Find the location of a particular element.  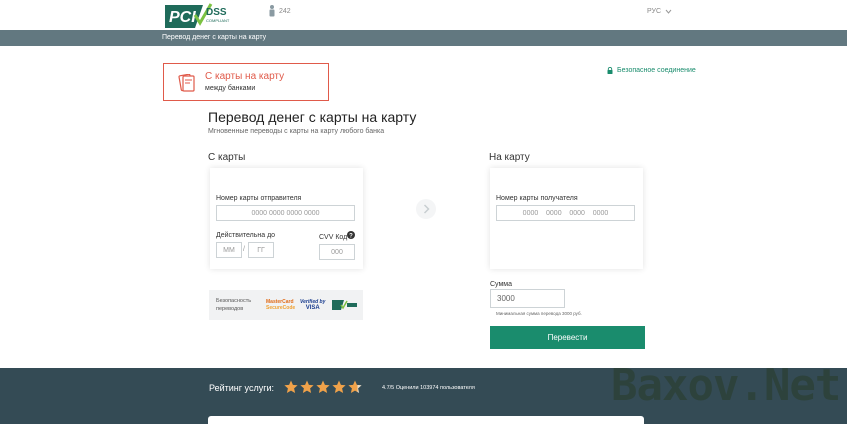

mastercard-securecode-logo: MasterCard SecureCode is located at coordinates (280, 305).